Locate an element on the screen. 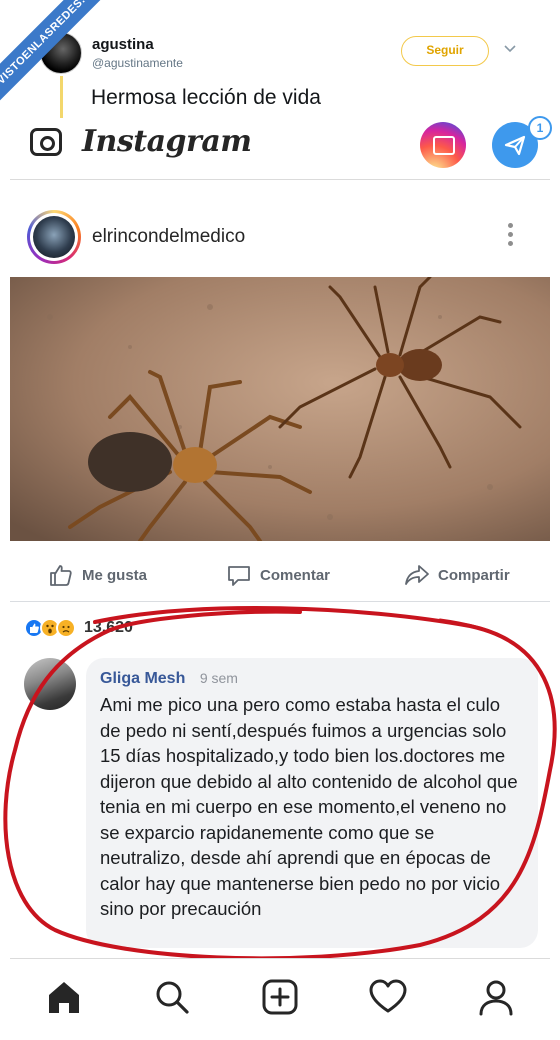 The width and height of the screenshot is (560, 1040). instagram-top-bar: Instagram 1 is located at coordinates (281, 148).